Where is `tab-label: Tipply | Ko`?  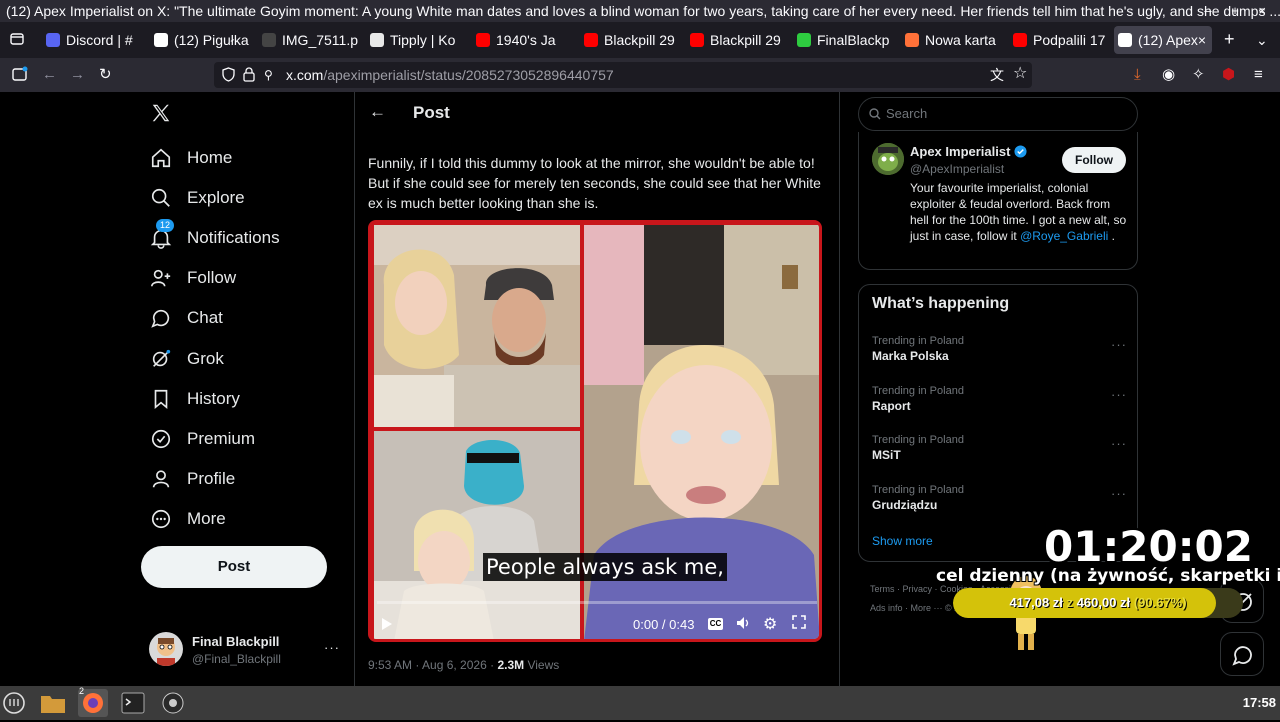
tab-label: Tipply | Ko is located at coordinates (423, 40).